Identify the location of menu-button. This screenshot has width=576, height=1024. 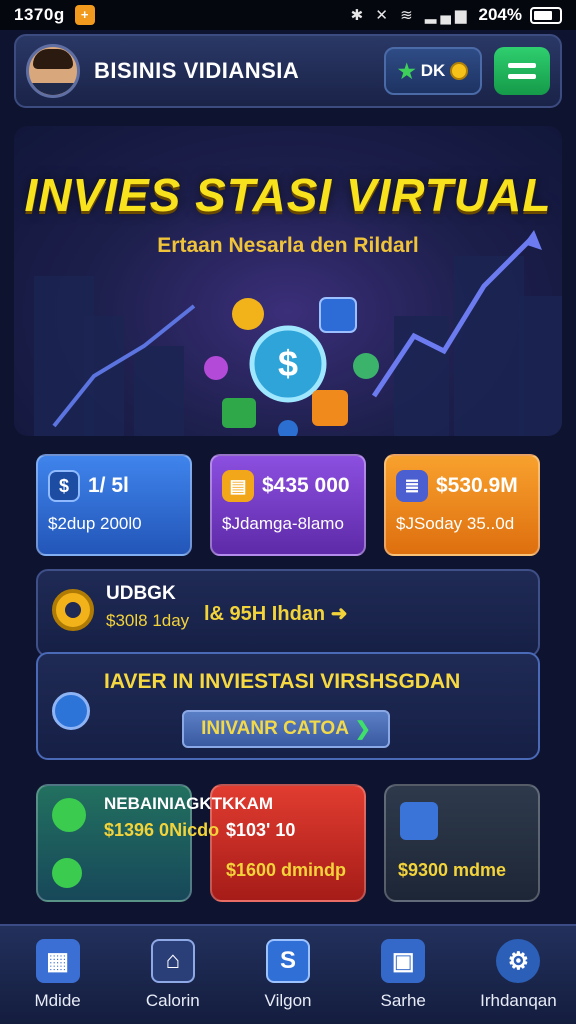
(522, 71).